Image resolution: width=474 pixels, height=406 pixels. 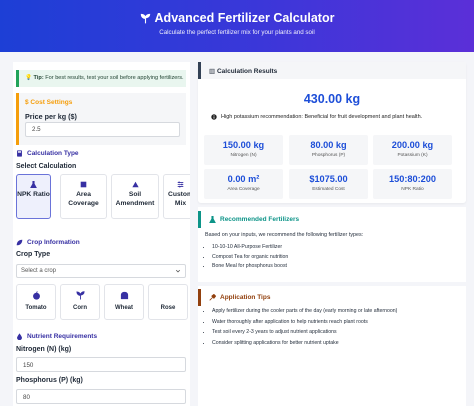 What do you see at coordinates (101, 119) in the screenshot?
I see `cost-settings: $ Cost Settings Price per kg ($)` at bounding box center [101, 119].